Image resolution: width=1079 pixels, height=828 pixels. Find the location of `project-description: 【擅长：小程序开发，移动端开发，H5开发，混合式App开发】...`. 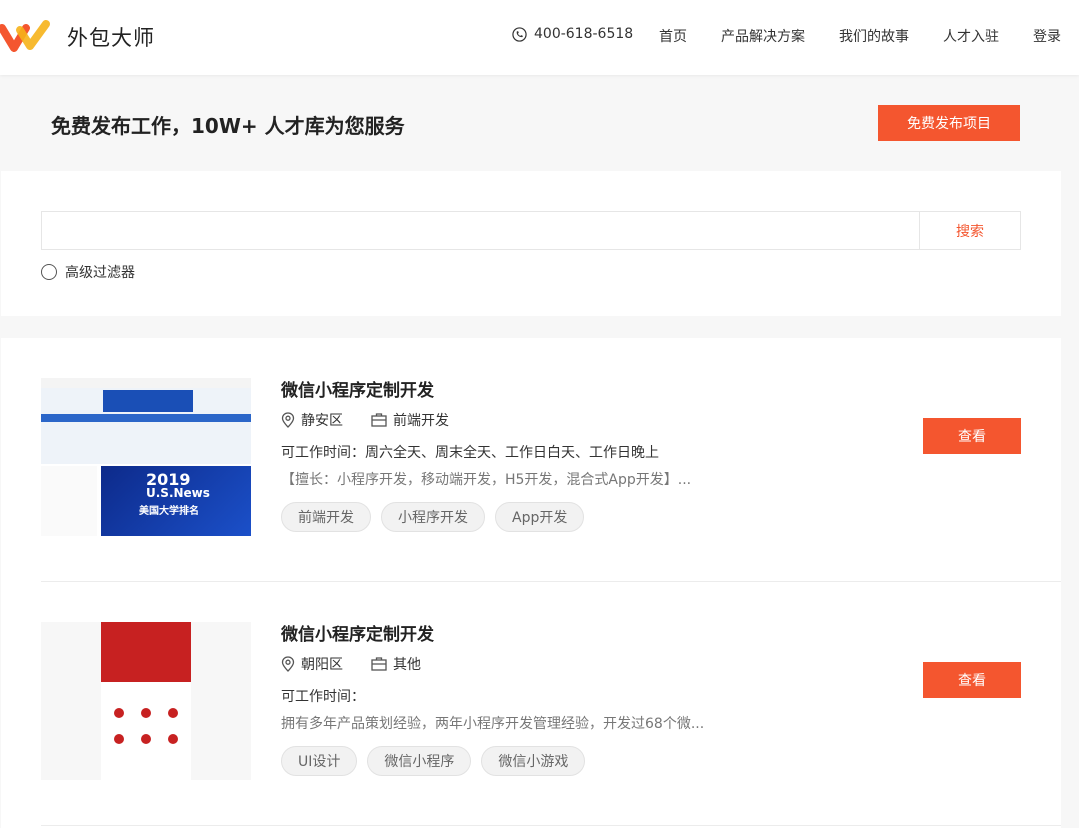

project-description: 【擅长：小程序开发，移动端开发，H5开发，混合式App开发】... is located at coordinates (486, 480).